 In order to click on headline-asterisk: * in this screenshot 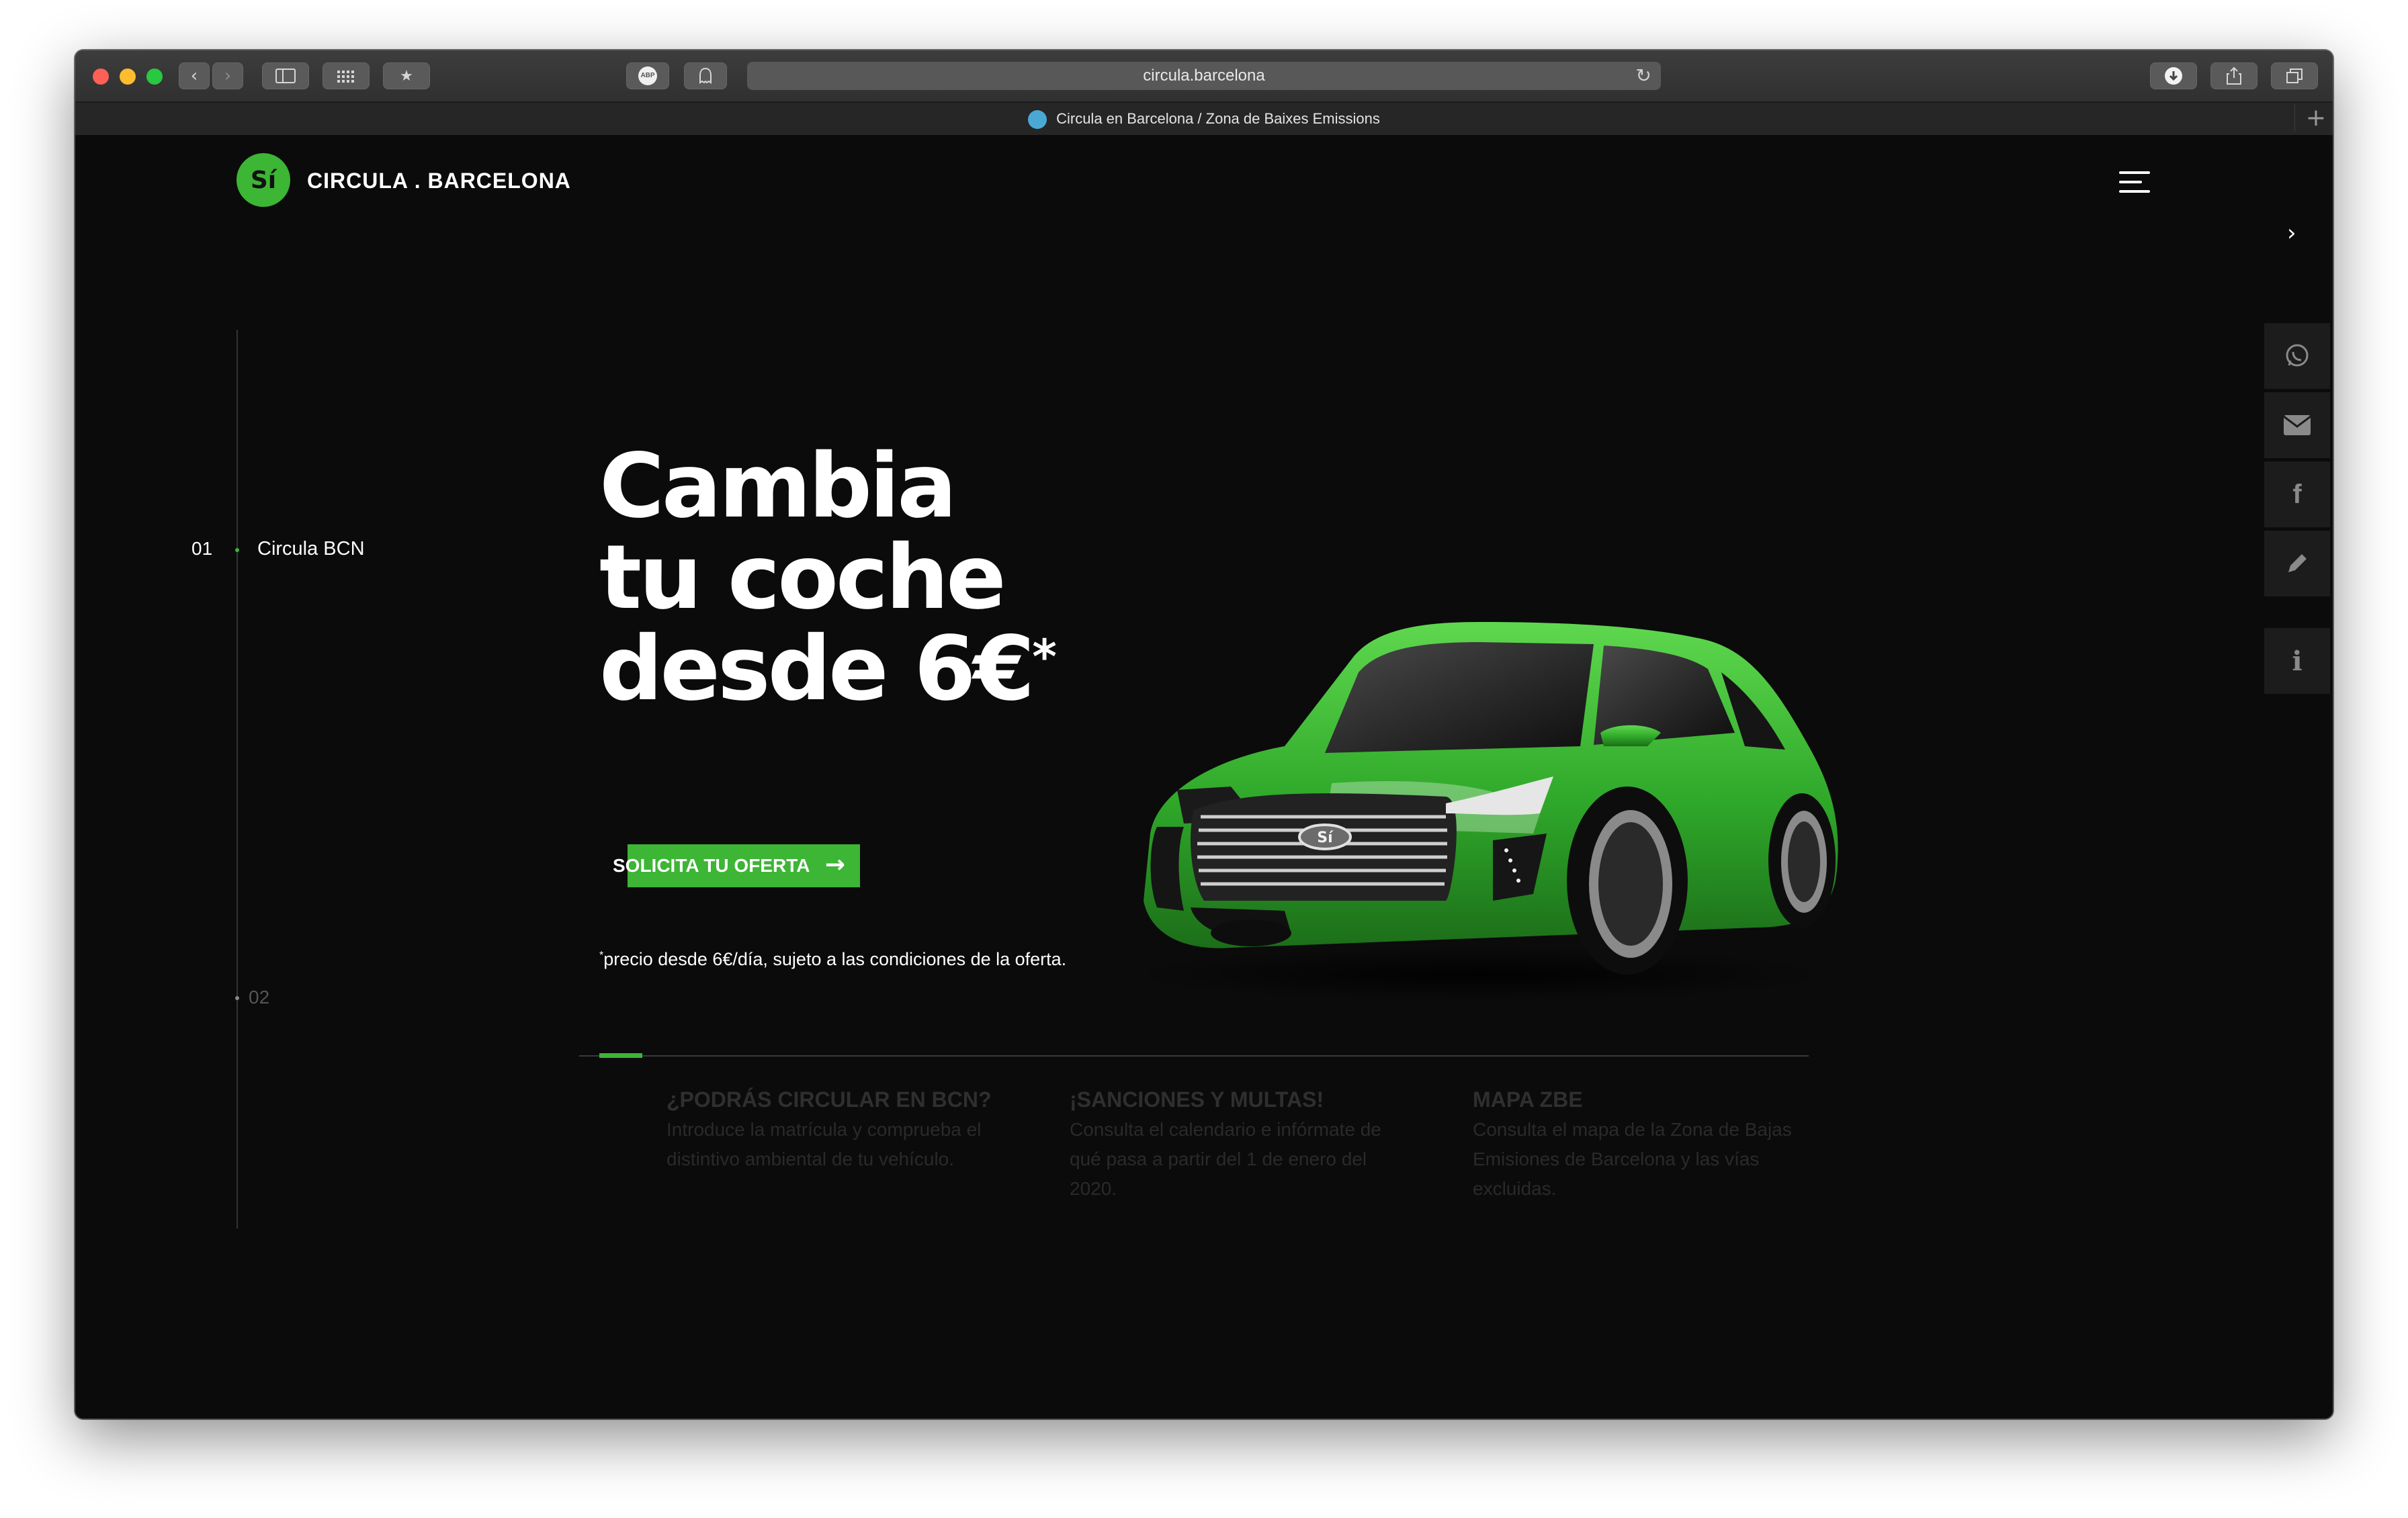, I will do `click(1044, 656)`.